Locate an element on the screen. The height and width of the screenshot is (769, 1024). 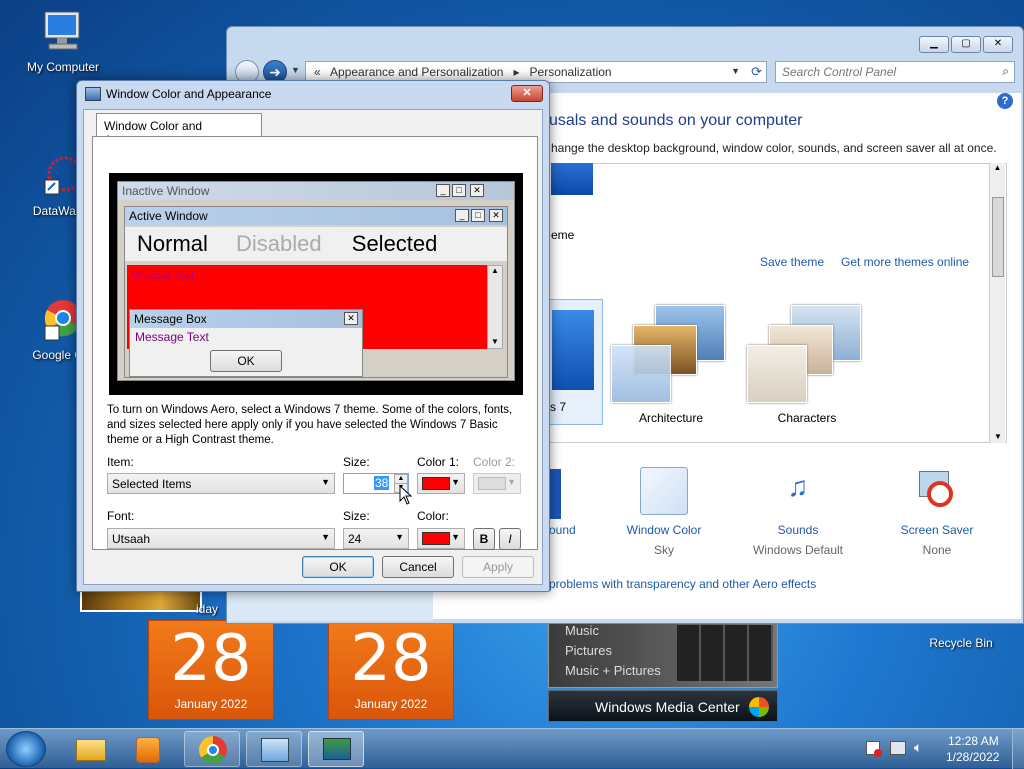
desktop-background-link: ound is located at coordinates (562, 530).